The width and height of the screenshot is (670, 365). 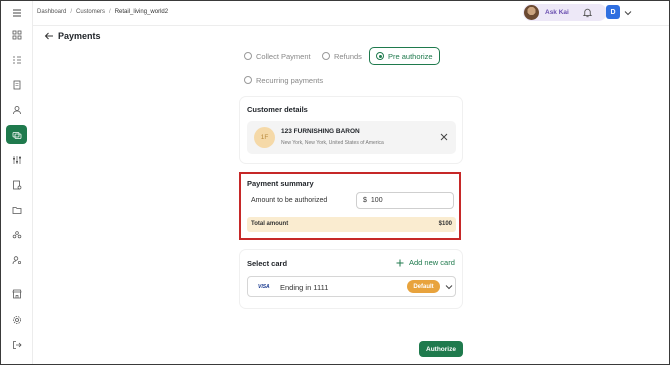 What do you see at coordinates (432, 262) in the screenshot?
I see `add-new-card-label: Add new card` at bounding box center [432, 262].